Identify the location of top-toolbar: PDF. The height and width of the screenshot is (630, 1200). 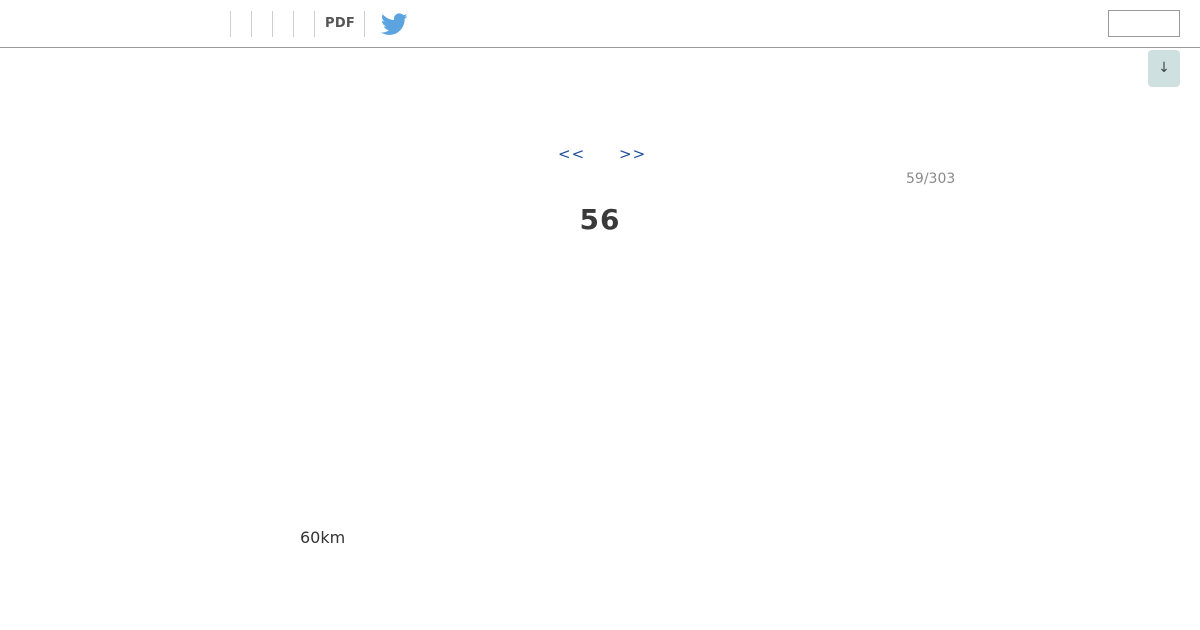
(600, 24).